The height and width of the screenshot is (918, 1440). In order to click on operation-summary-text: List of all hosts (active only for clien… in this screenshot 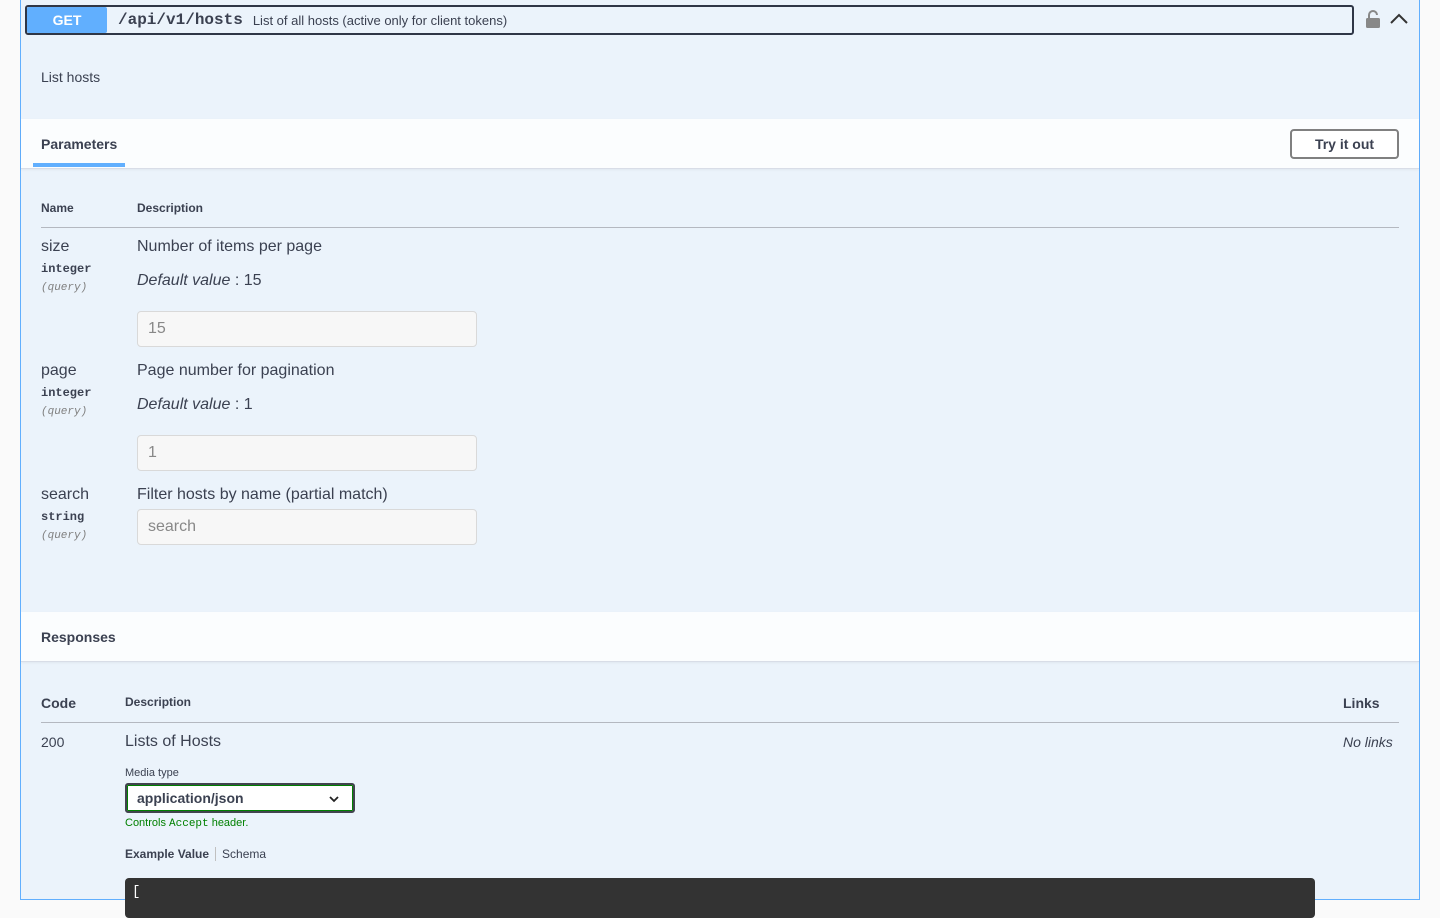, I will do `click(380, 20)`.